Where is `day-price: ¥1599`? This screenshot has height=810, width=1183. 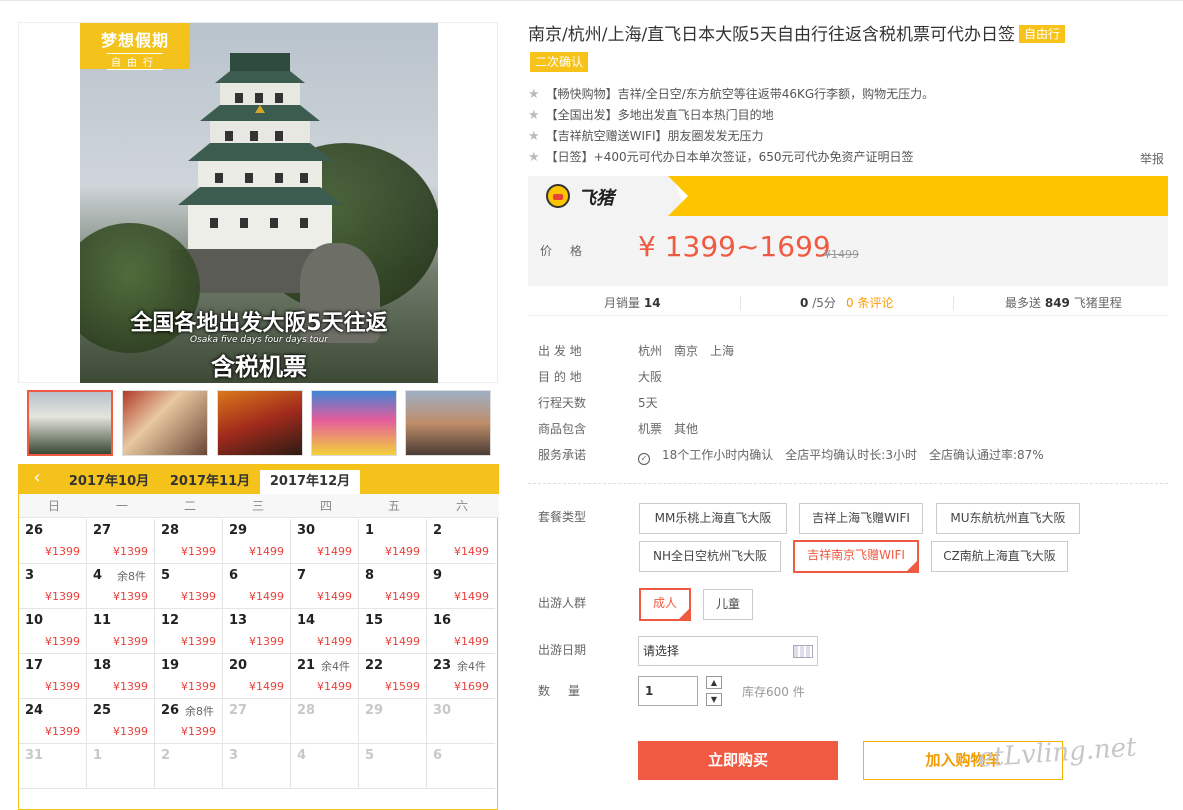
day-price: ¥1599 is located at coordinates (402, 686).